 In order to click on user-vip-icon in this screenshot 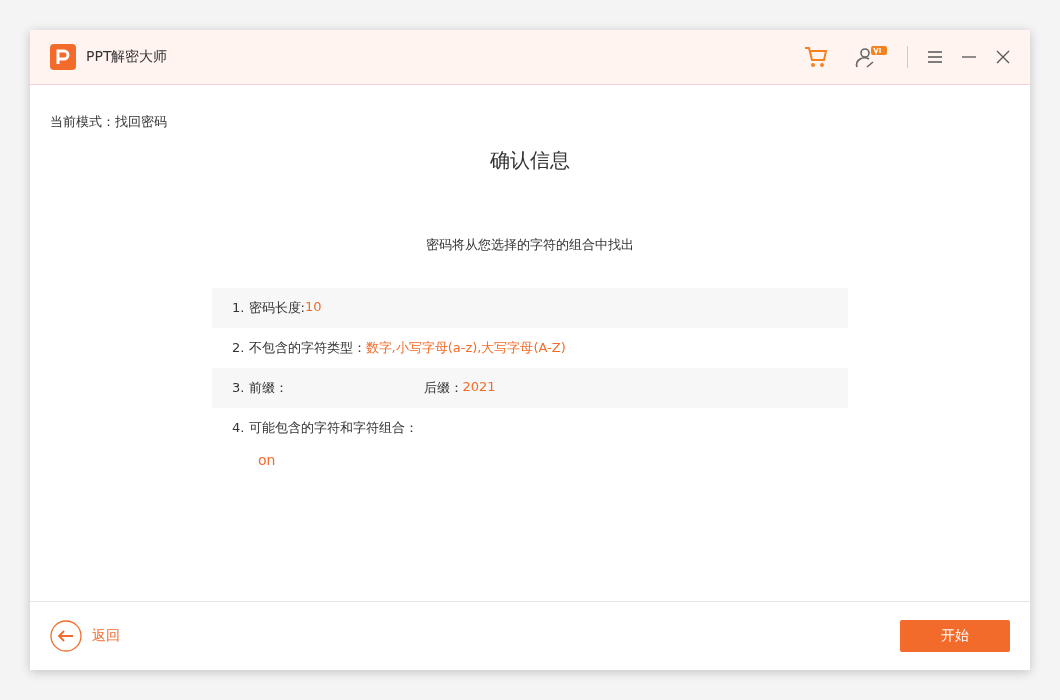, I will do `click(871, 57)`.